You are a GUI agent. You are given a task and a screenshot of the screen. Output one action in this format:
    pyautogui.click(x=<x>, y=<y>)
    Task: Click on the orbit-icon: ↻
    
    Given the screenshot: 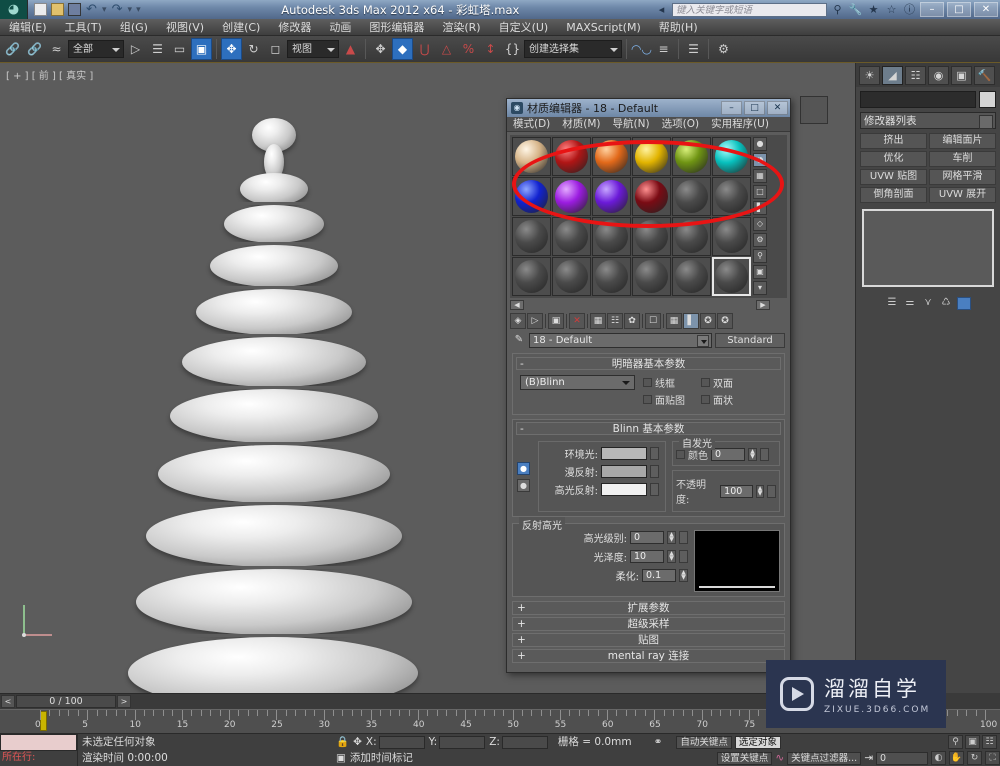 What is the action you would take?
    pyautogui.click(x=974, y=758)
    